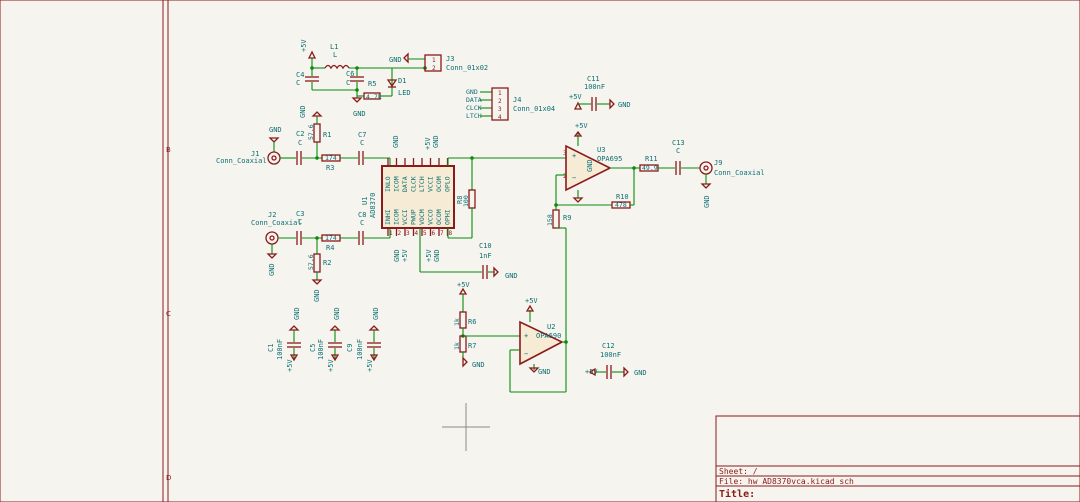 Image resolution: width=1080 pixels, height=502 pixels. Describe the element at coordinates (374, 97) in the screenshot. I see `r5-value: 4.7k` at that location.